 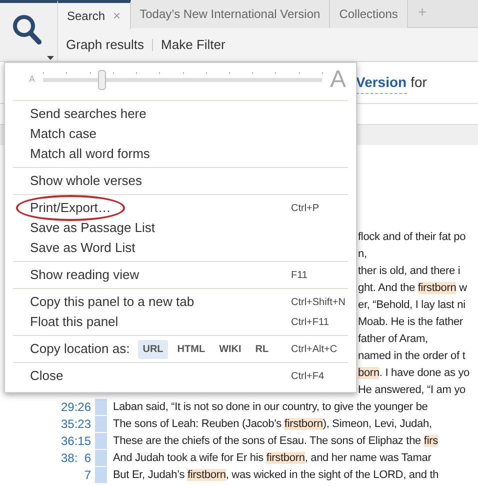 I want to click on menu-item: Print/Export… Ctrl+P, so click(x=180, y=208).